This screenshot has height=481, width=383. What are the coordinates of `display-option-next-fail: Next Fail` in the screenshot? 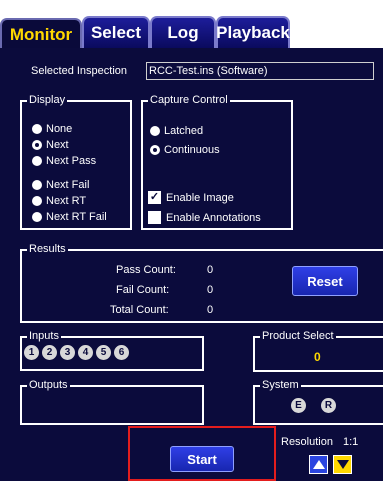 It's located at (60, 184).